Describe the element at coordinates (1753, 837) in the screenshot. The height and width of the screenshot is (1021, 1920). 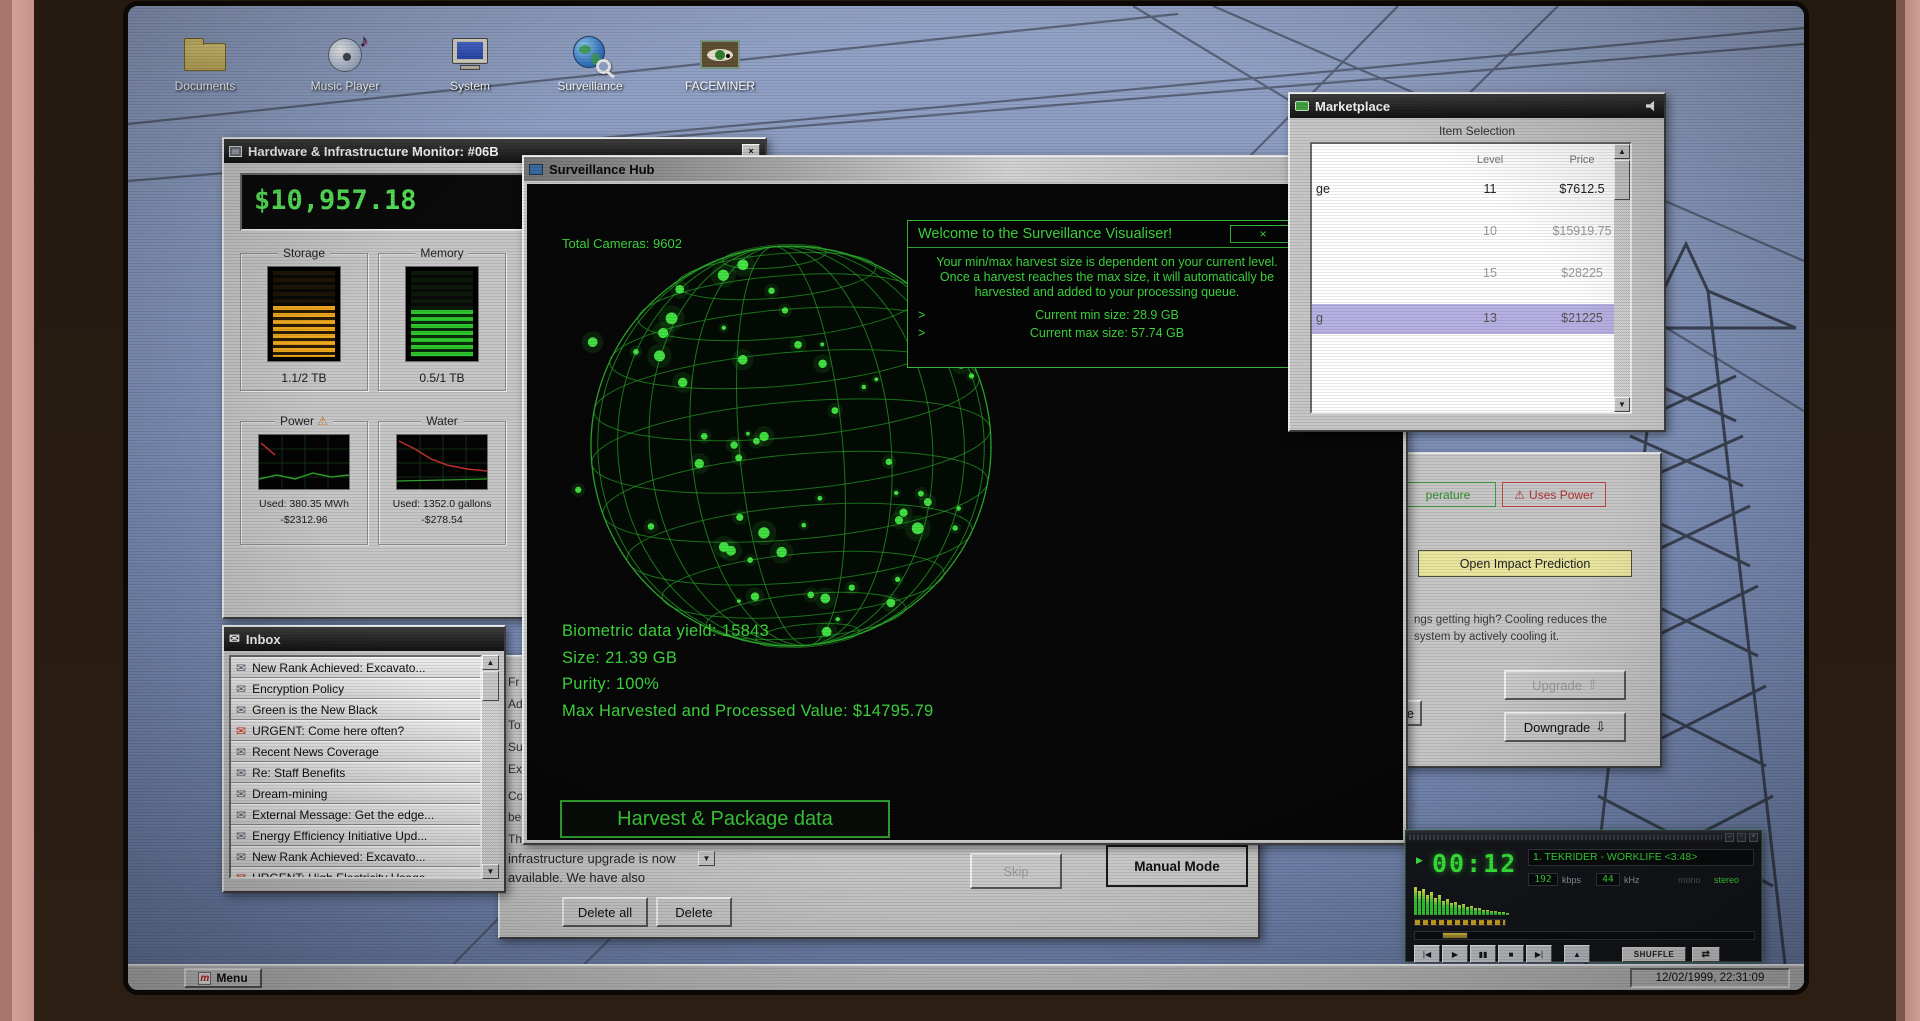
I see `close-icon: ×` at that location.